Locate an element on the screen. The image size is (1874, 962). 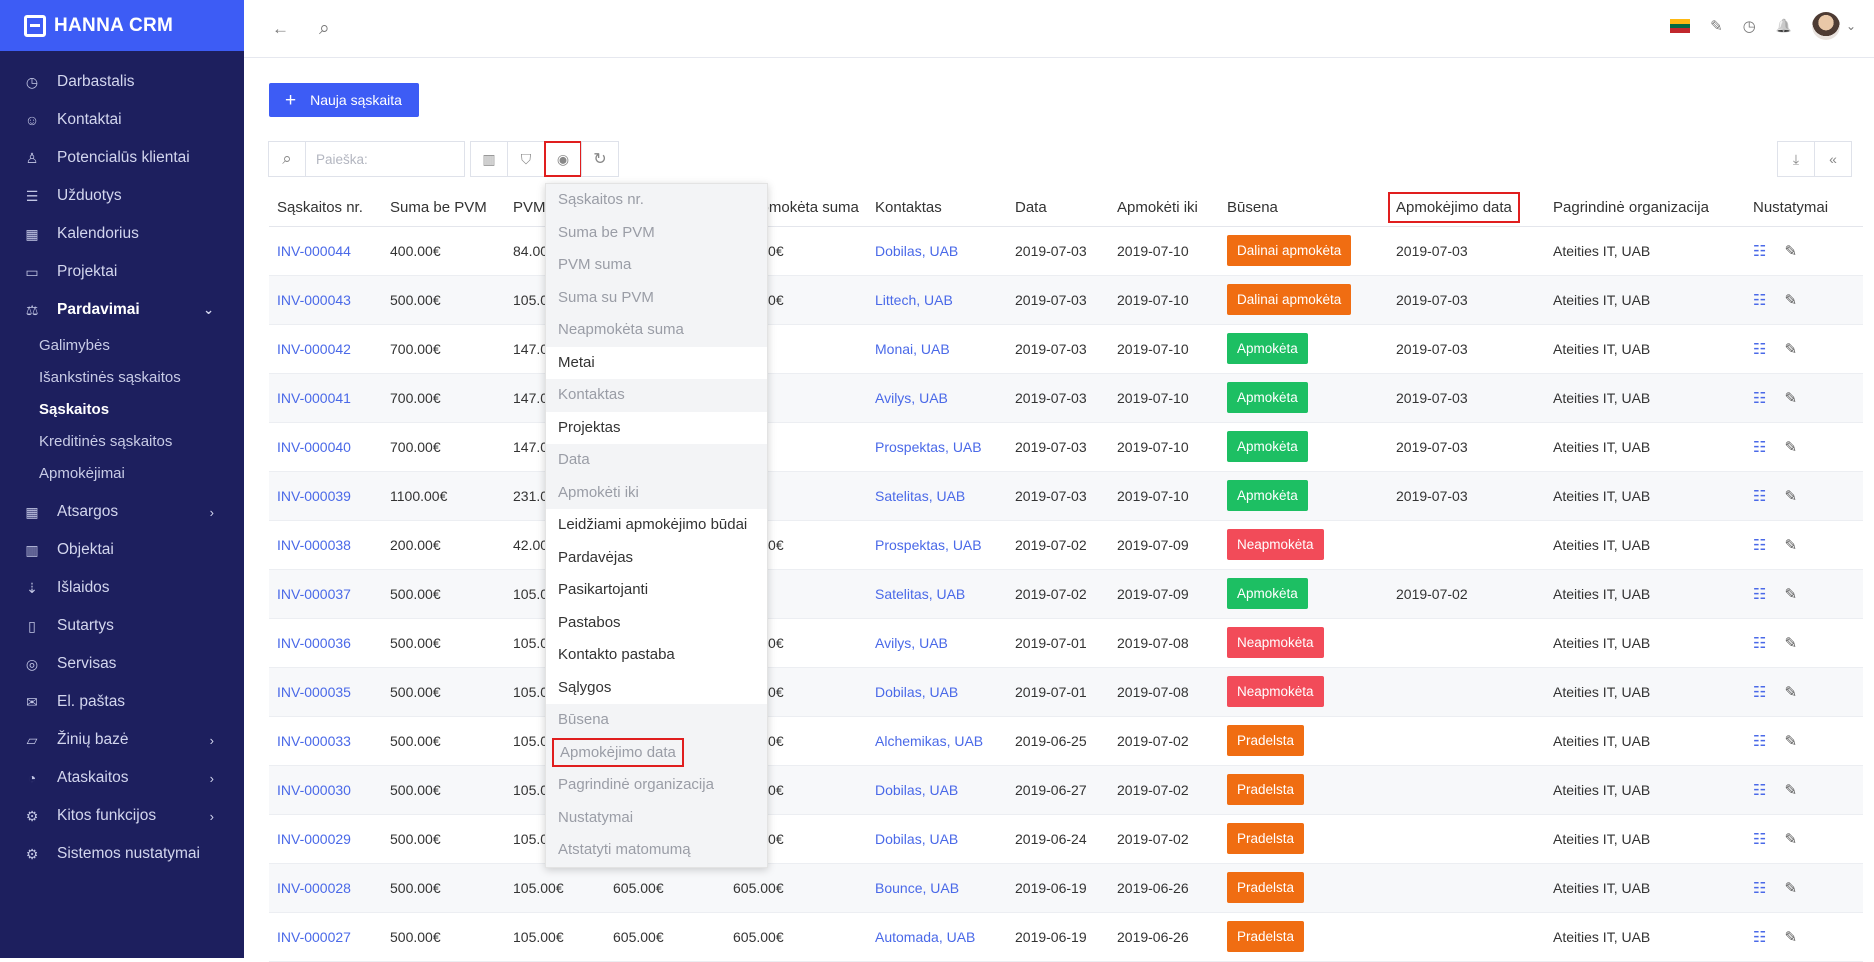
bell-icon: 🔔 is located at coordinates (1784, 26).